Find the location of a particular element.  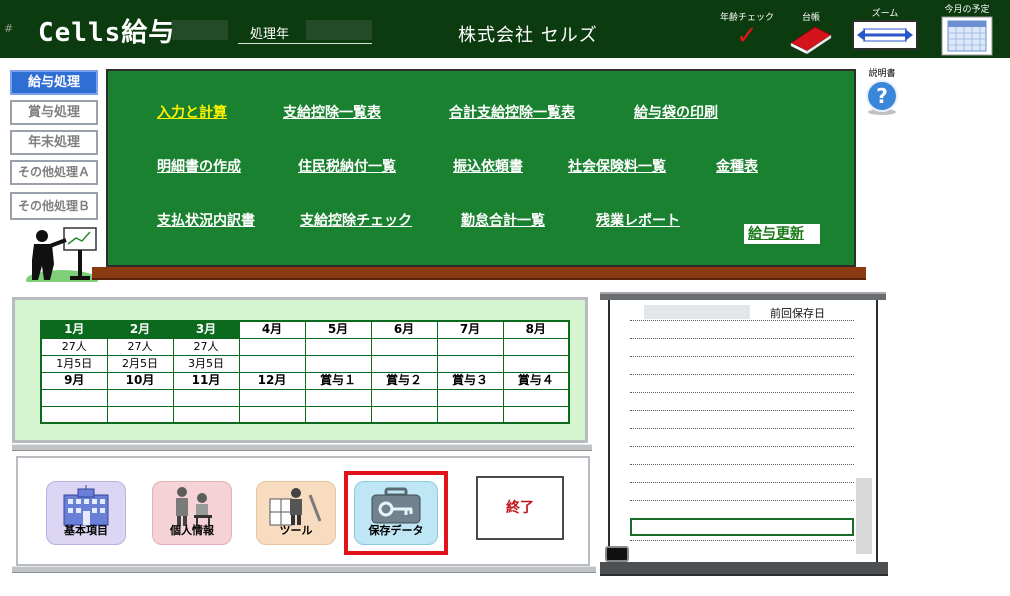

scroll-knob is located at coordinates (617, 554).